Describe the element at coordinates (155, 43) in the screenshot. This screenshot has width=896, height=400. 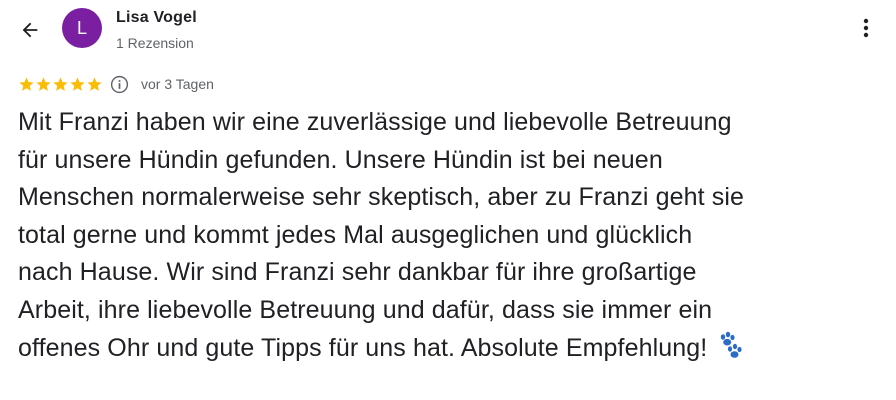
I see `review-count: 1 Rezension` at that location.